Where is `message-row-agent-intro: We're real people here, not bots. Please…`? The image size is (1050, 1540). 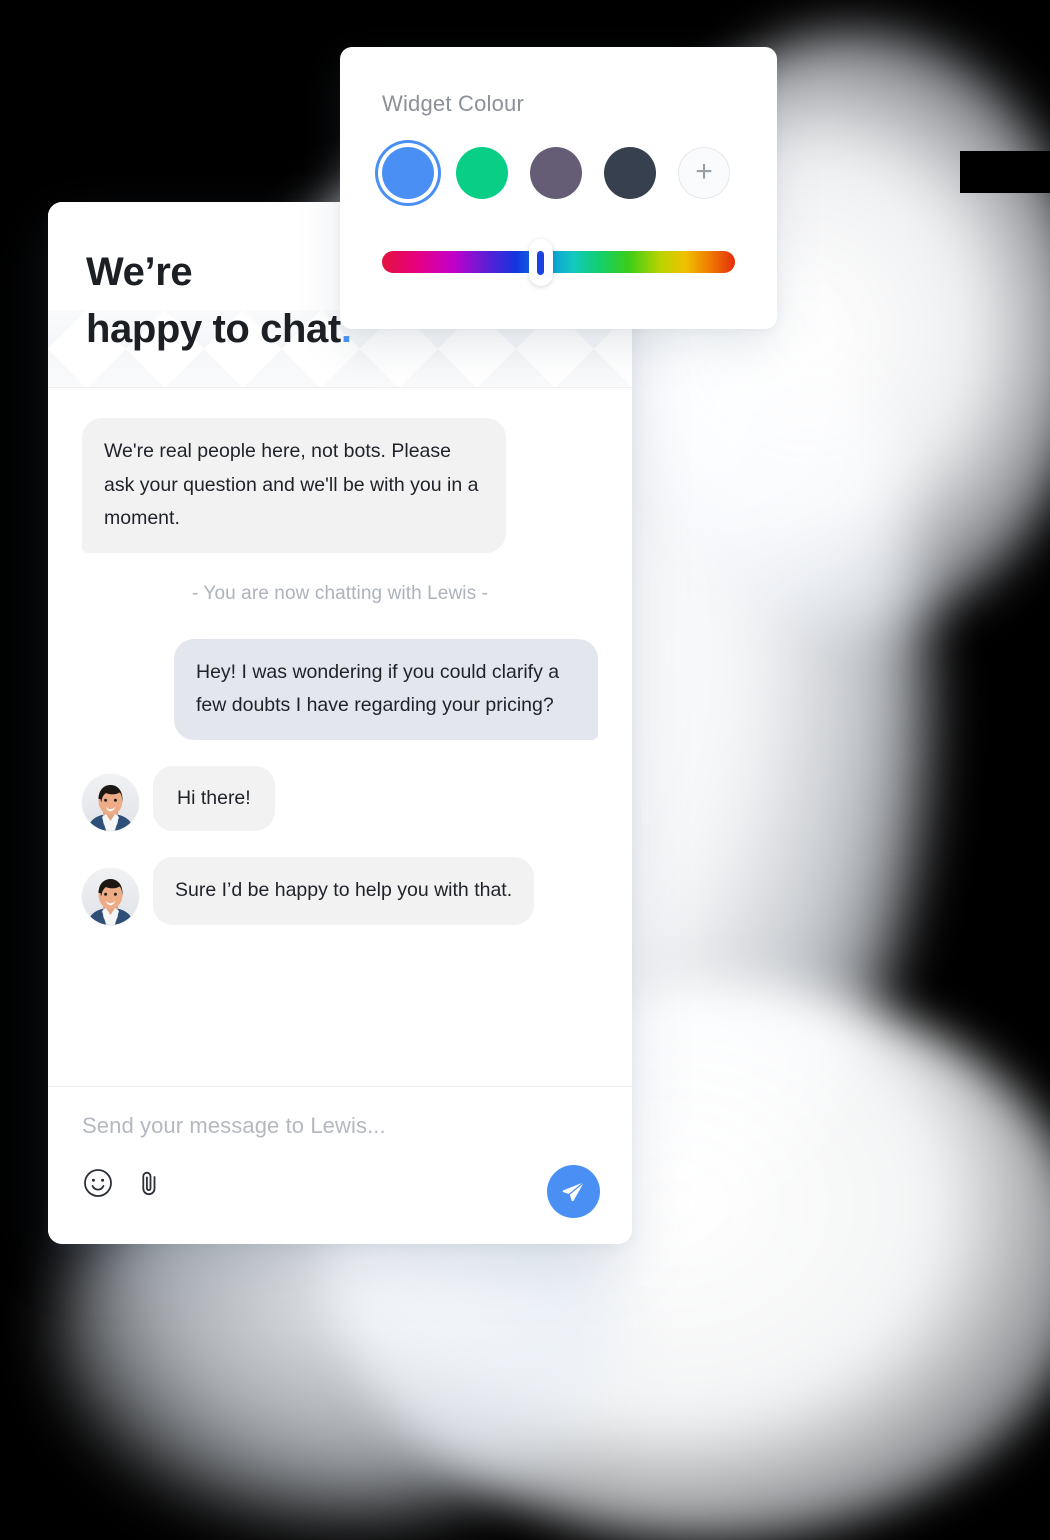 message-row-agent-intro: We're real people here, not bots. Please… is located at coordinates (340, 485).